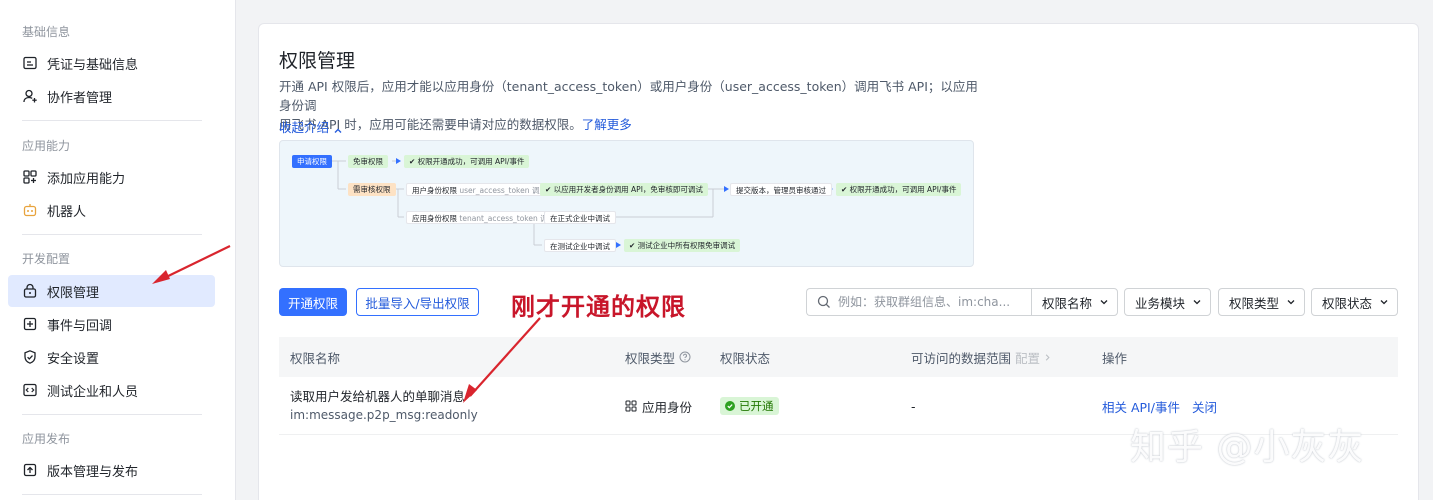  Describe the element at coordinates (73, 293) in the screenshot. I see `sidebar-item-label: 权限管理` at that location.